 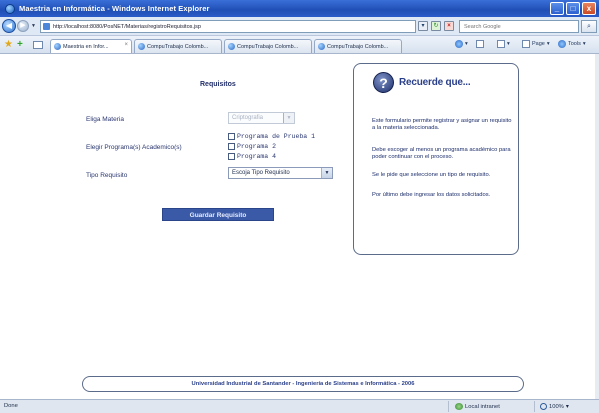 What do you see at coordinates (449, 26) in the screenshot?
I see `stop-icon: ×` at bounding box center [449, 26].